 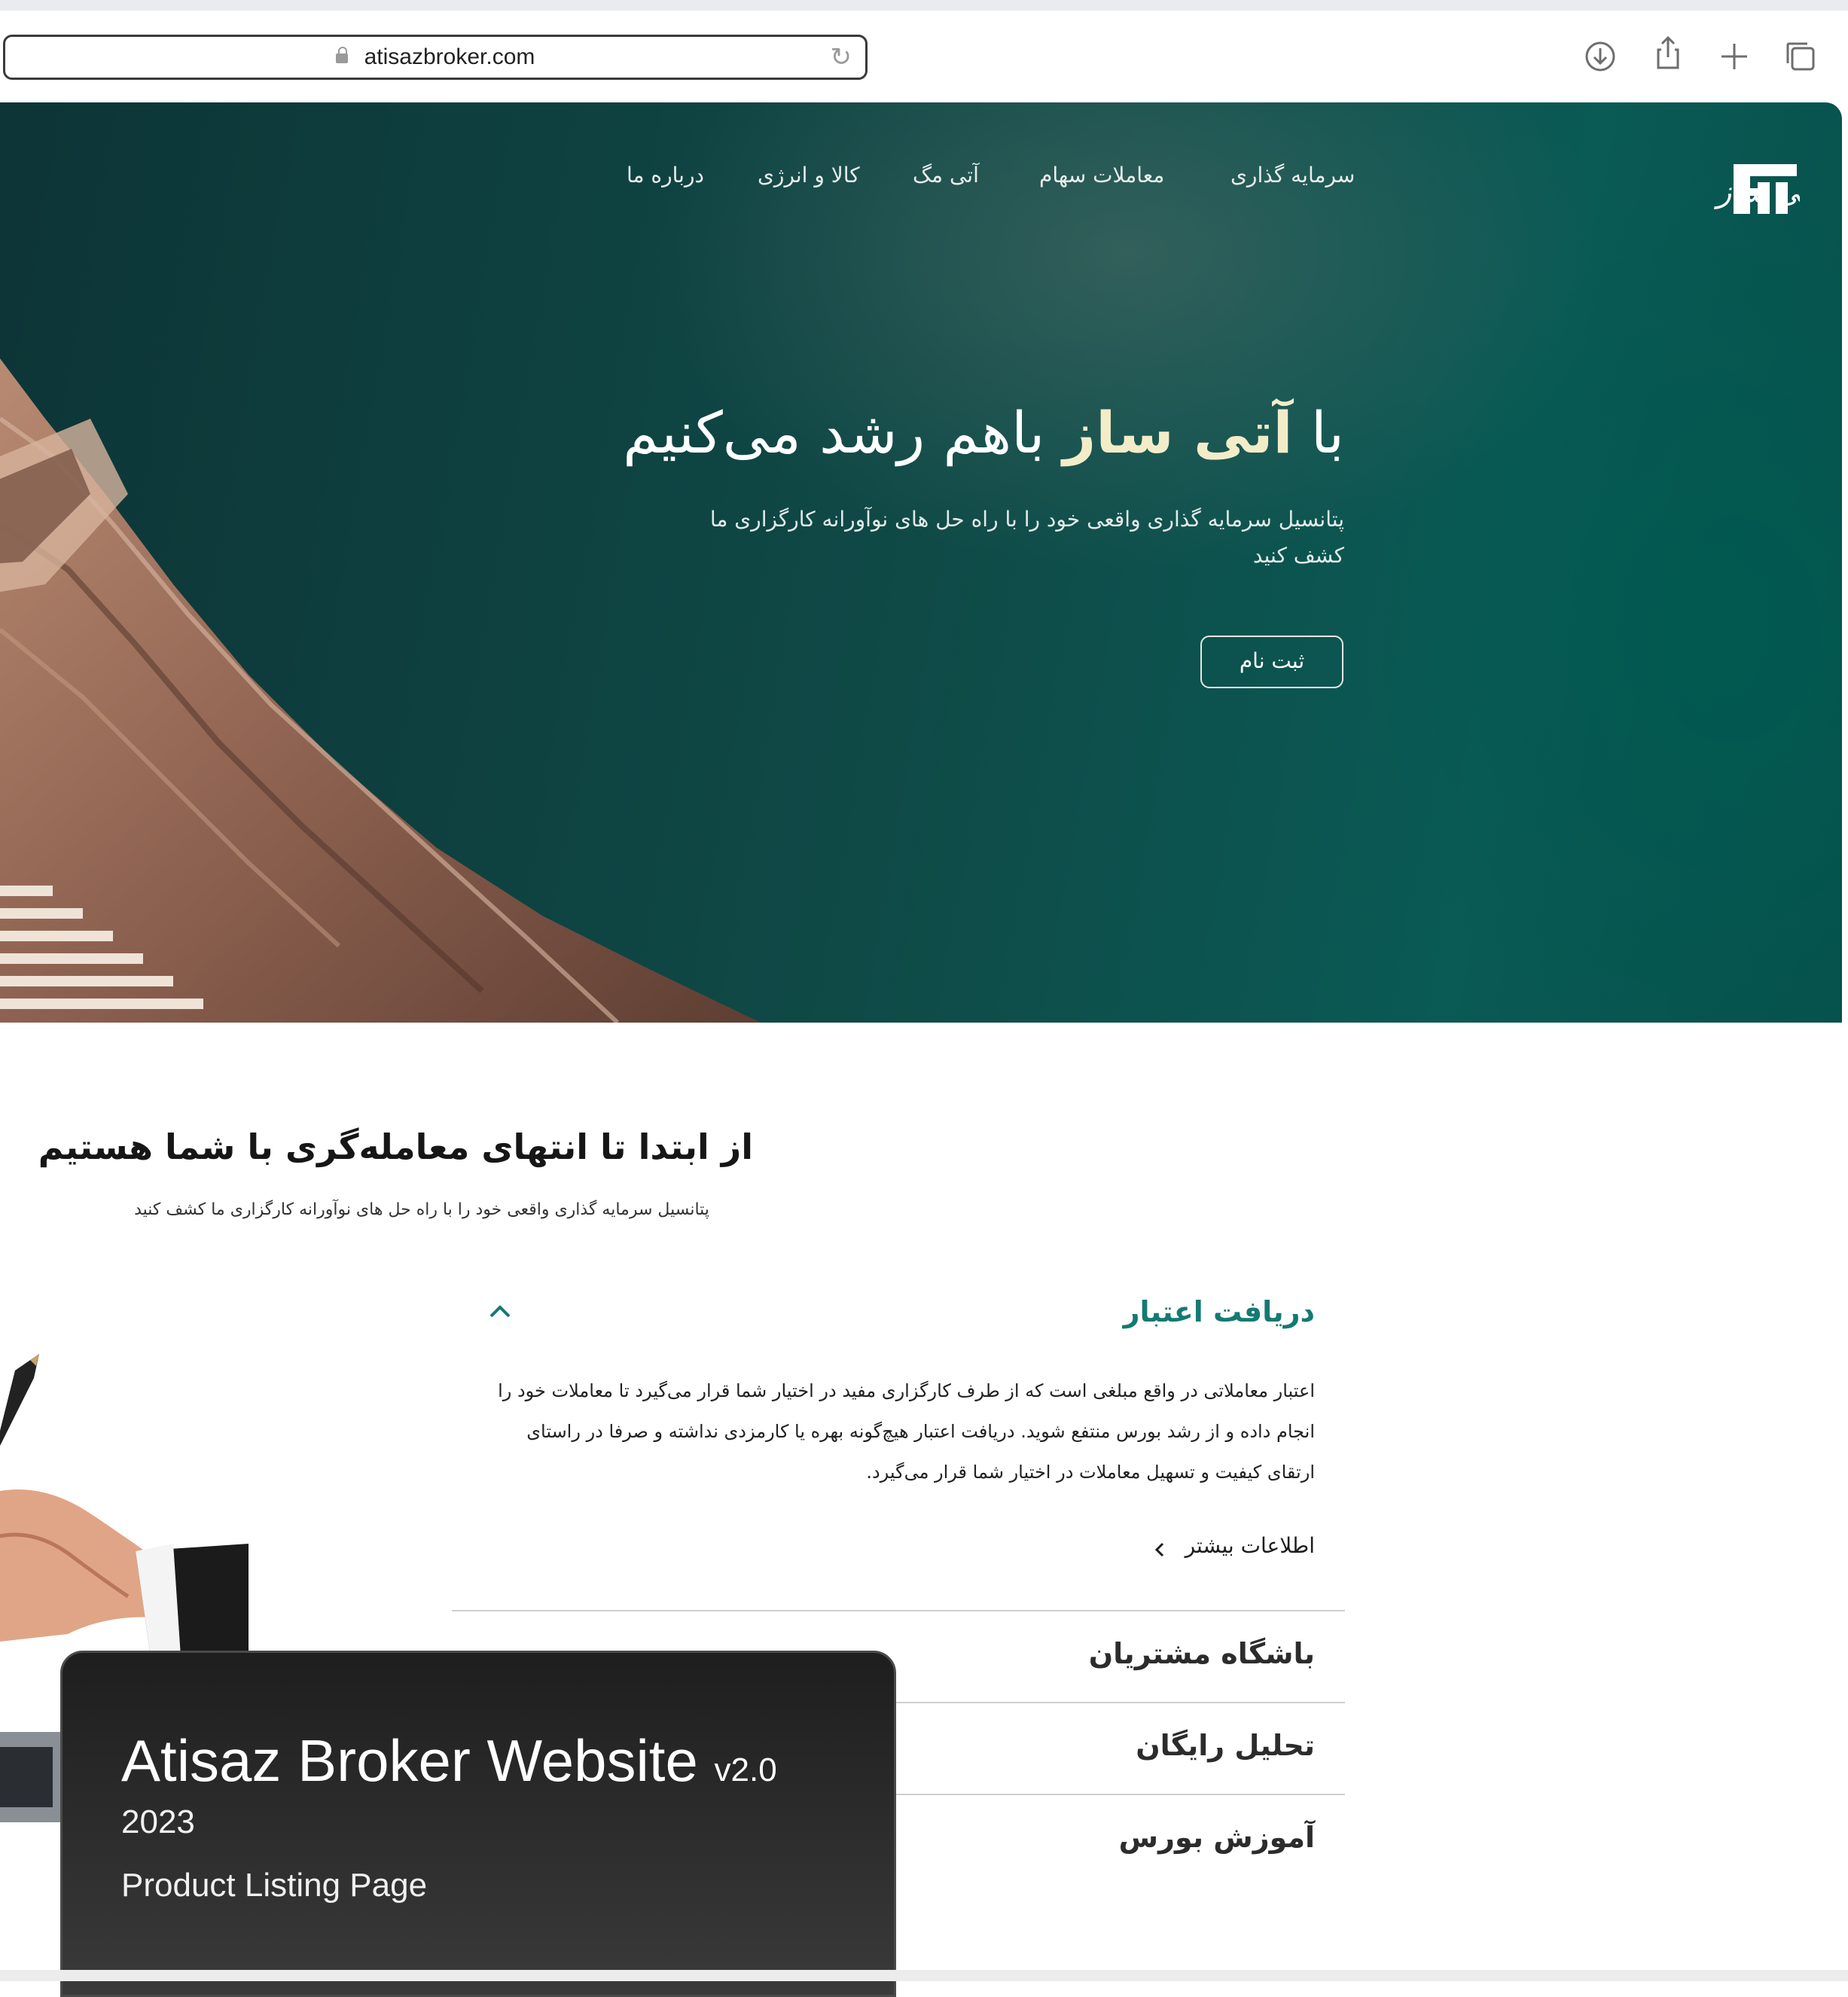 What do you see at coordinates (275, 1886) in the screenshot?
I see `card-page-type: Product Listing Page` at bounding box center [275, 1886].